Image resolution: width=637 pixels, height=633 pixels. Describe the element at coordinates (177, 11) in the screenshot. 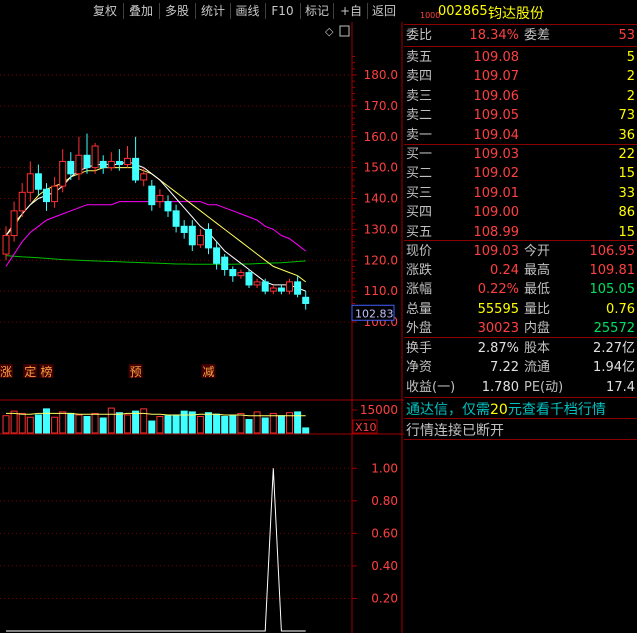

I see `multi-stock-button: 多股` at that location.